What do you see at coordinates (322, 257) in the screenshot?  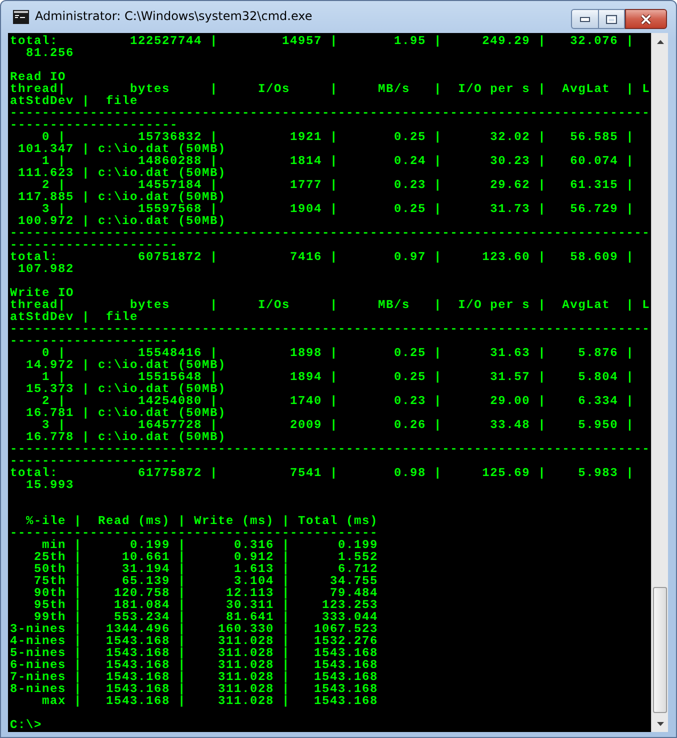 I see `console-line: total: 60751872 | 7416 | 0.97 | 123.60 | 58.609 |` at bounding box center [322, 257].